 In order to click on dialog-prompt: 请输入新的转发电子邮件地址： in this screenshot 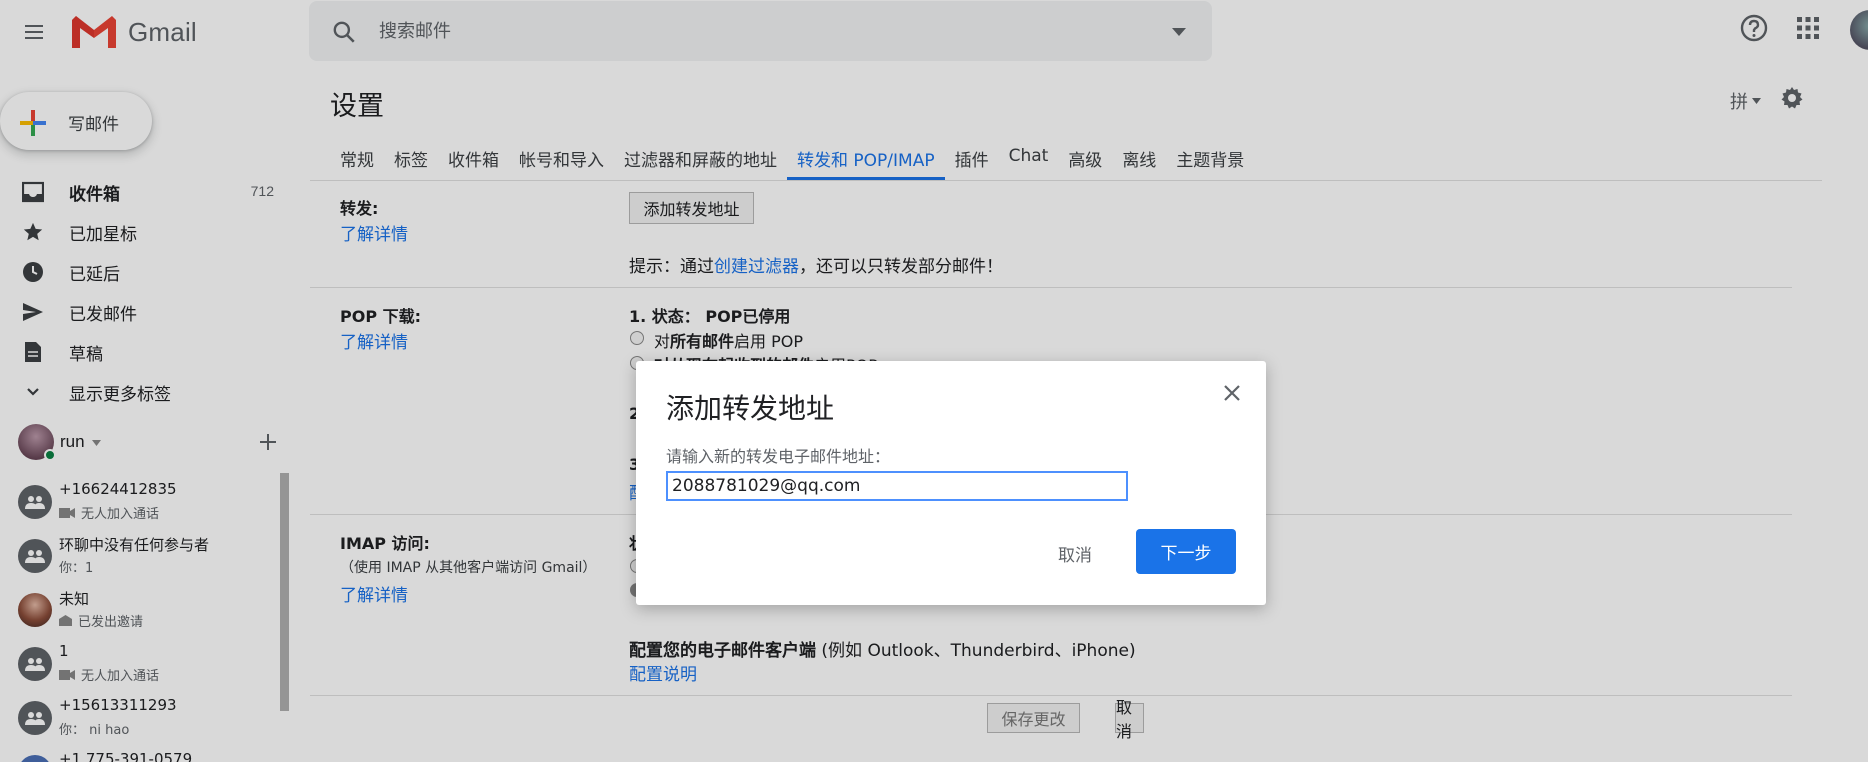, I will do `click(778, 456)`.